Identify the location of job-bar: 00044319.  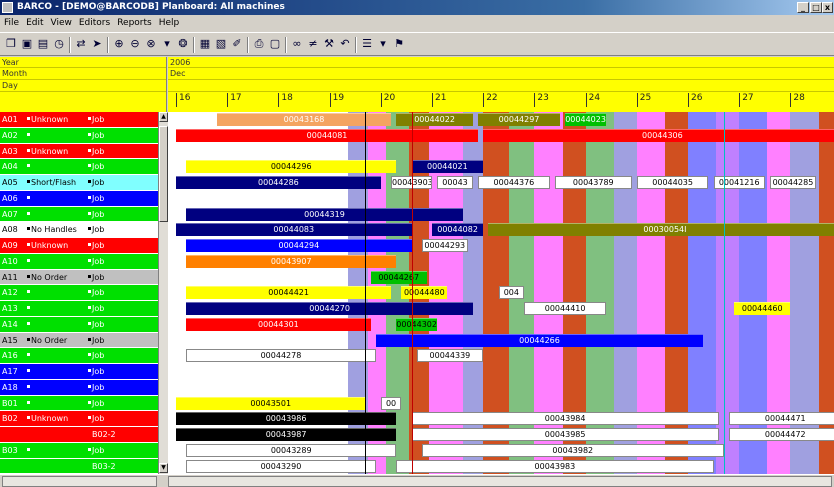
(324, 214).